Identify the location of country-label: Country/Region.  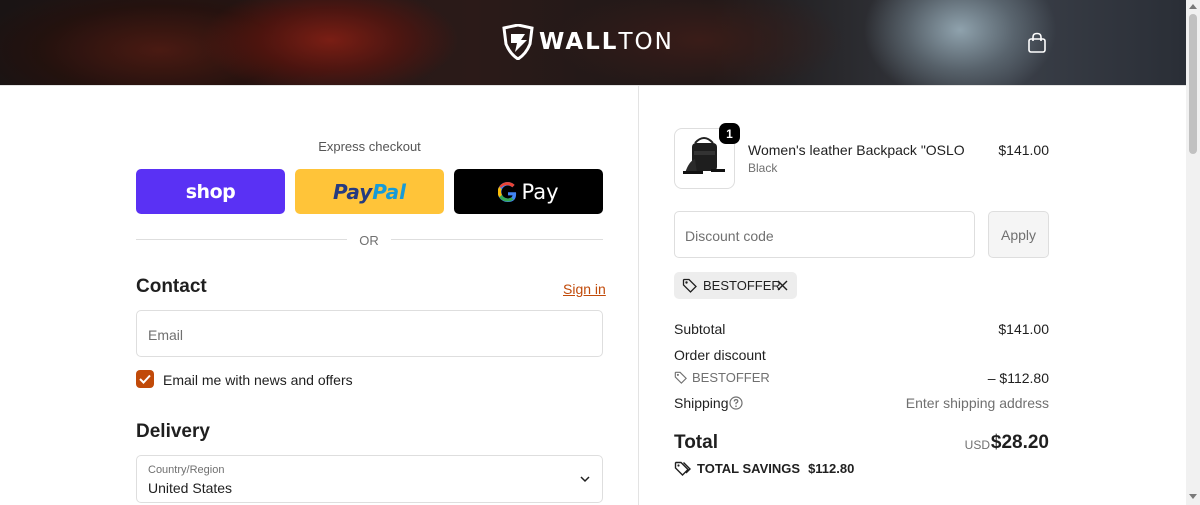
(186, 470).